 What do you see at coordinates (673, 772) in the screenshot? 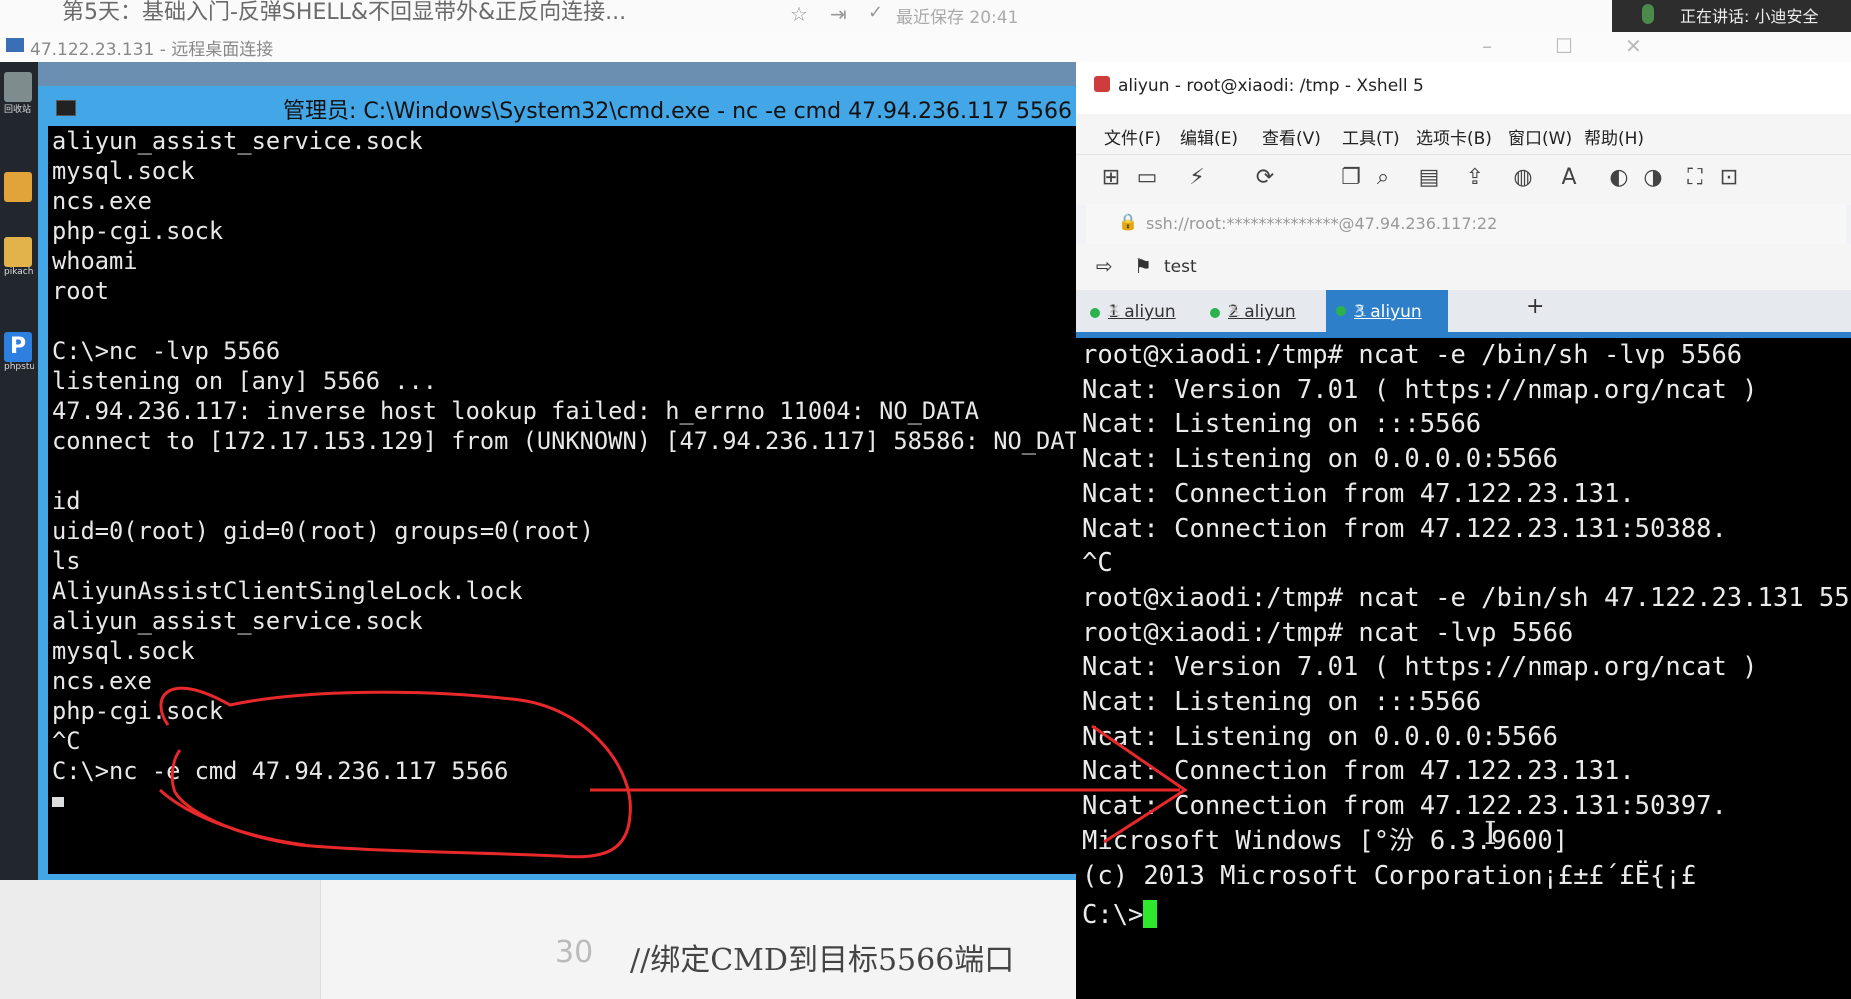
I see `hand-drawn-annotation` at bounding box center [673, 772].